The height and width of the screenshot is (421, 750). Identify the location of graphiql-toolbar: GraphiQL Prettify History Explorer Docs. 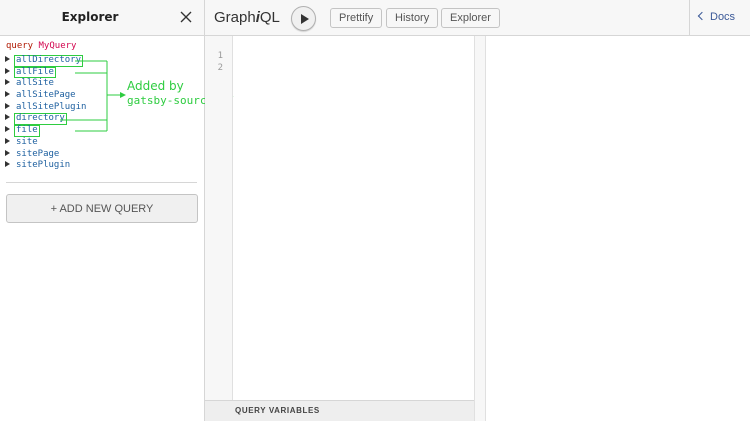
(477, 18).